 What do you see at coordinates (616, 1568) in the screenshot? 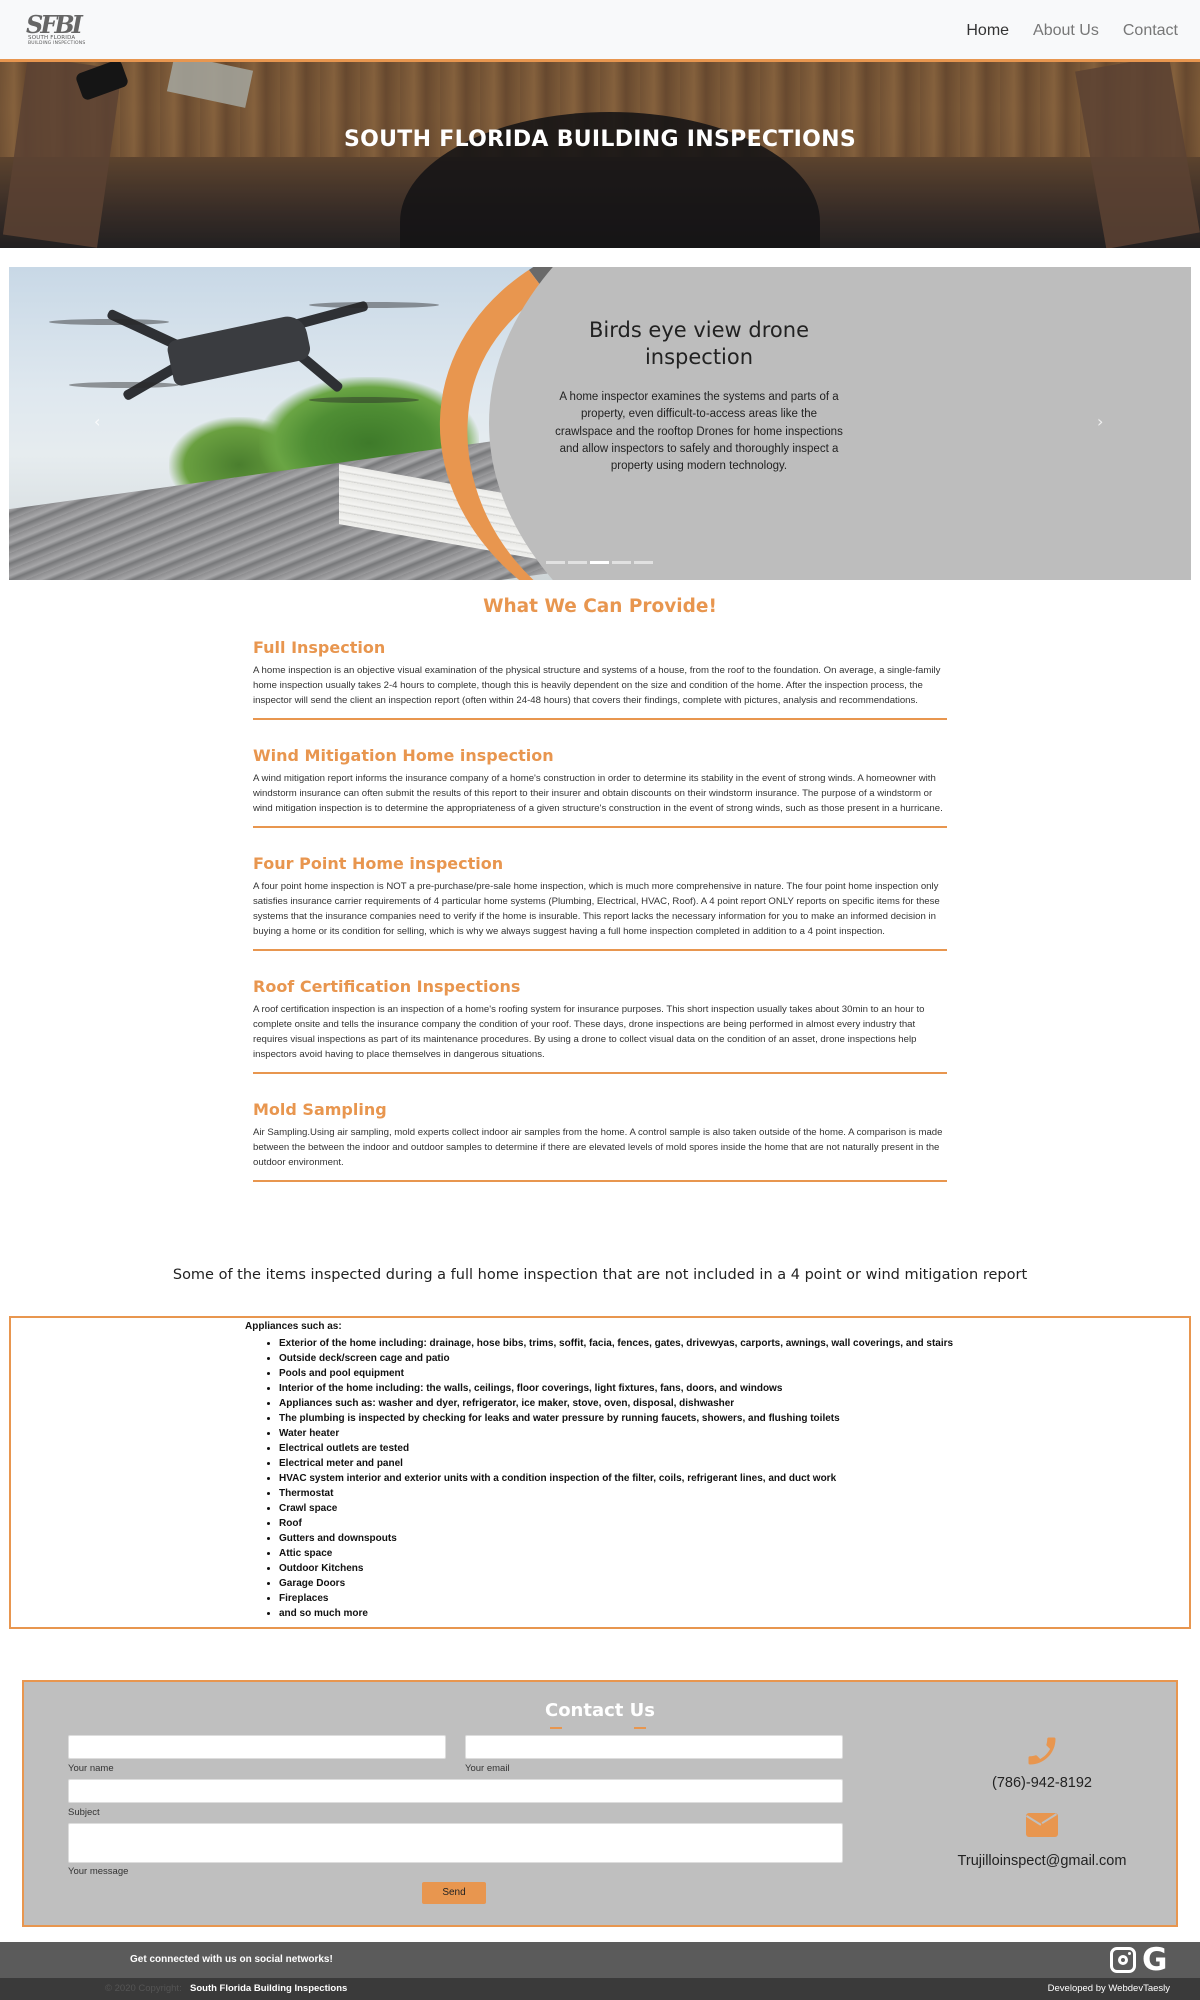
I see `list-item: Outdoor Kitchens` at bounding box center [616, 1568].